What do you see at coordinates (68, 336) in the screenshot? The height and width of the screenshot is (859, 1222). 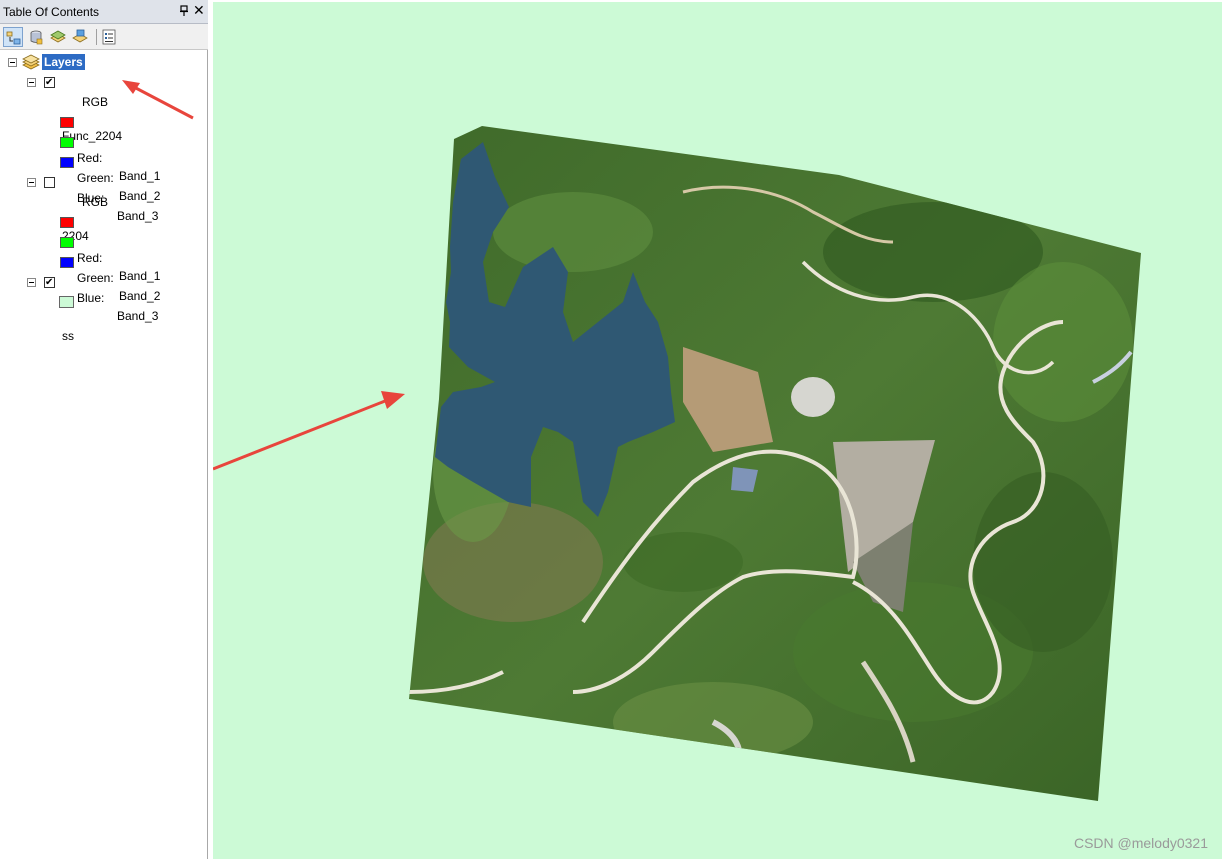 I see `layer-name: ss` at bounding box center [68, 336].